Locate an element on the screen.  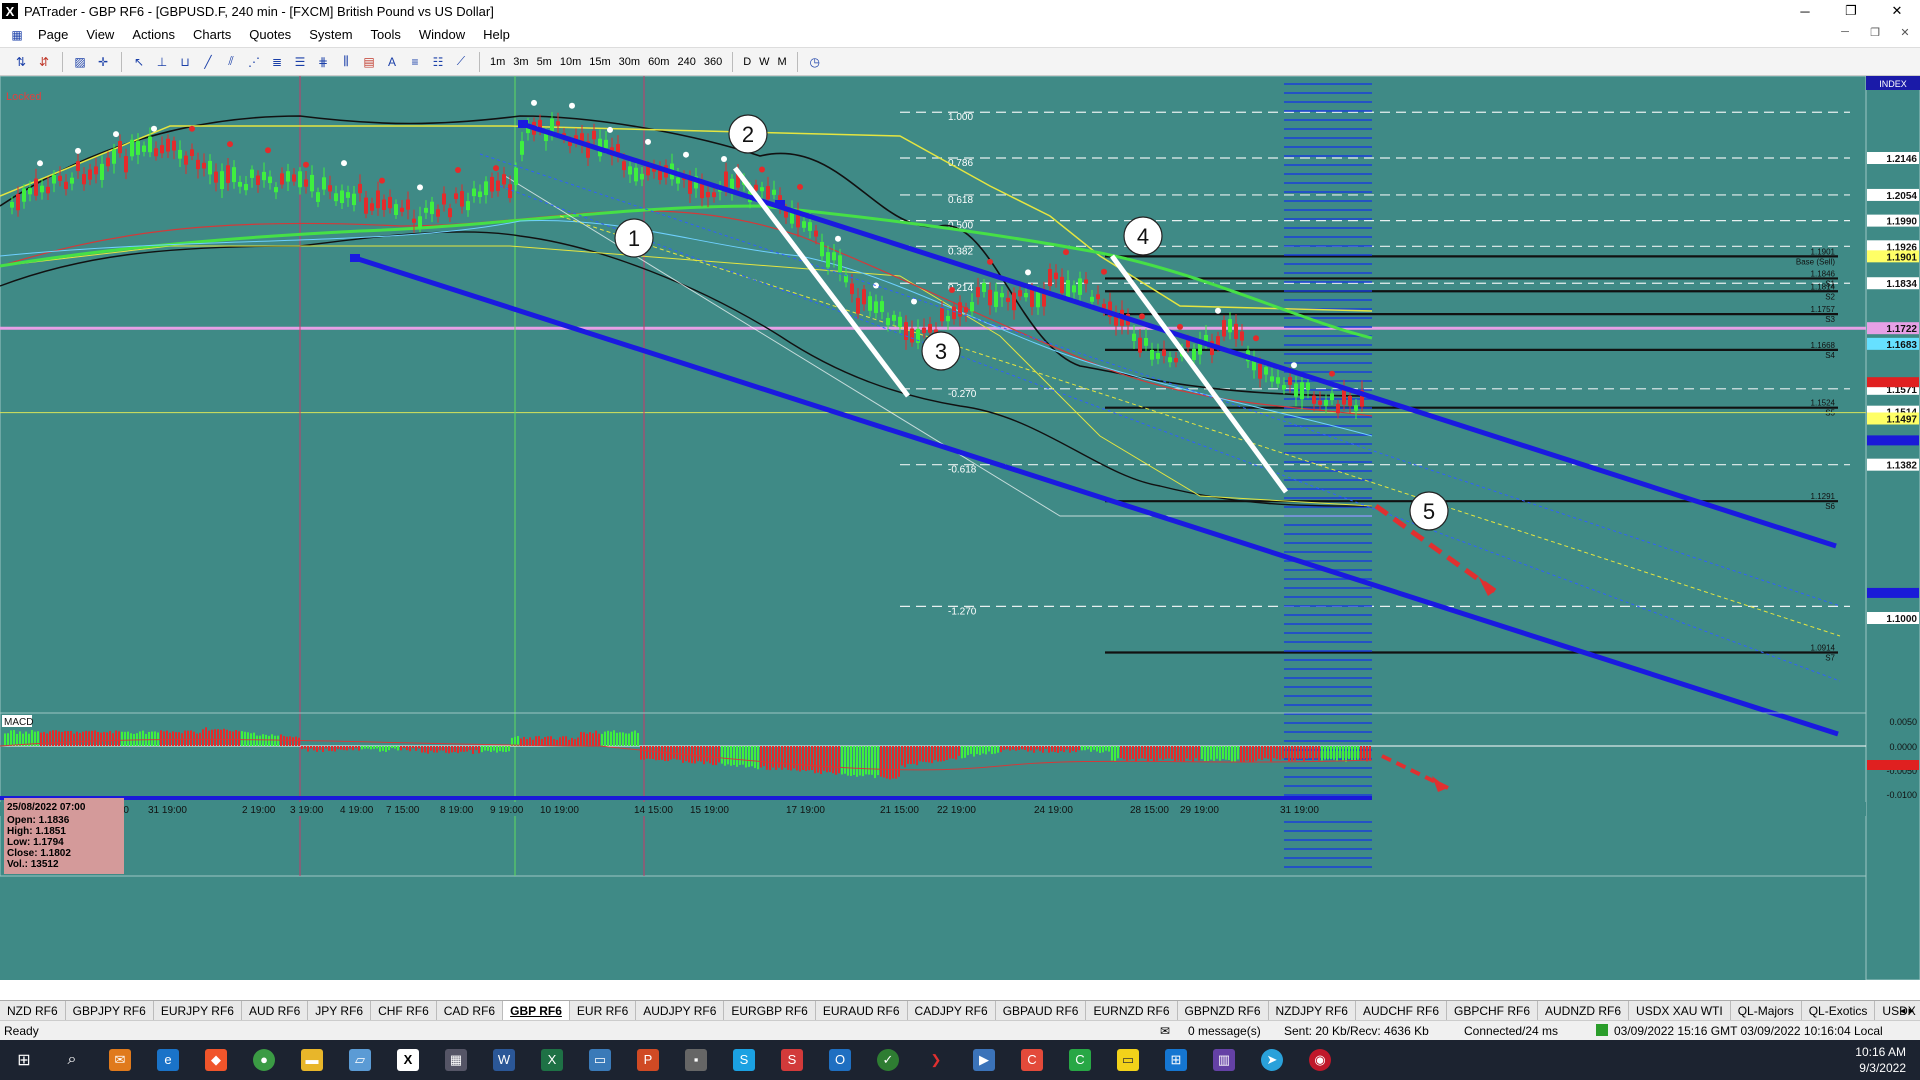
excel-icon: X is located at coordinates (552, 1060).